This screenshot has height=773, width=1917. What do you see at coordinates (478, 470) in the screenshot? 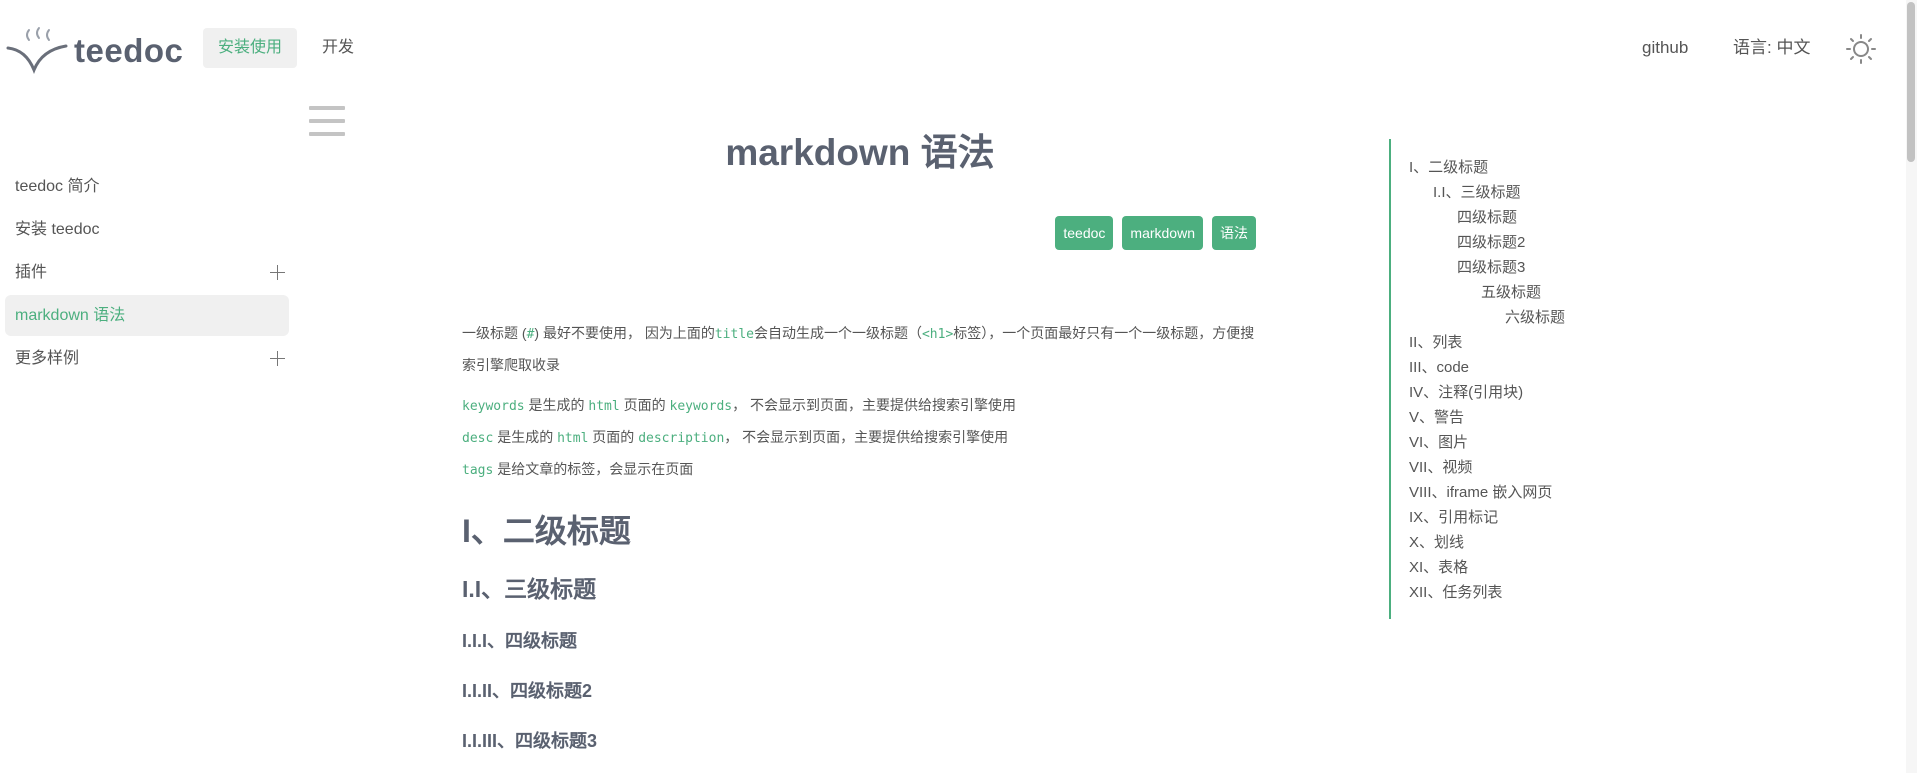
I see `inline-code: tags` at bounding box center [478, 470].